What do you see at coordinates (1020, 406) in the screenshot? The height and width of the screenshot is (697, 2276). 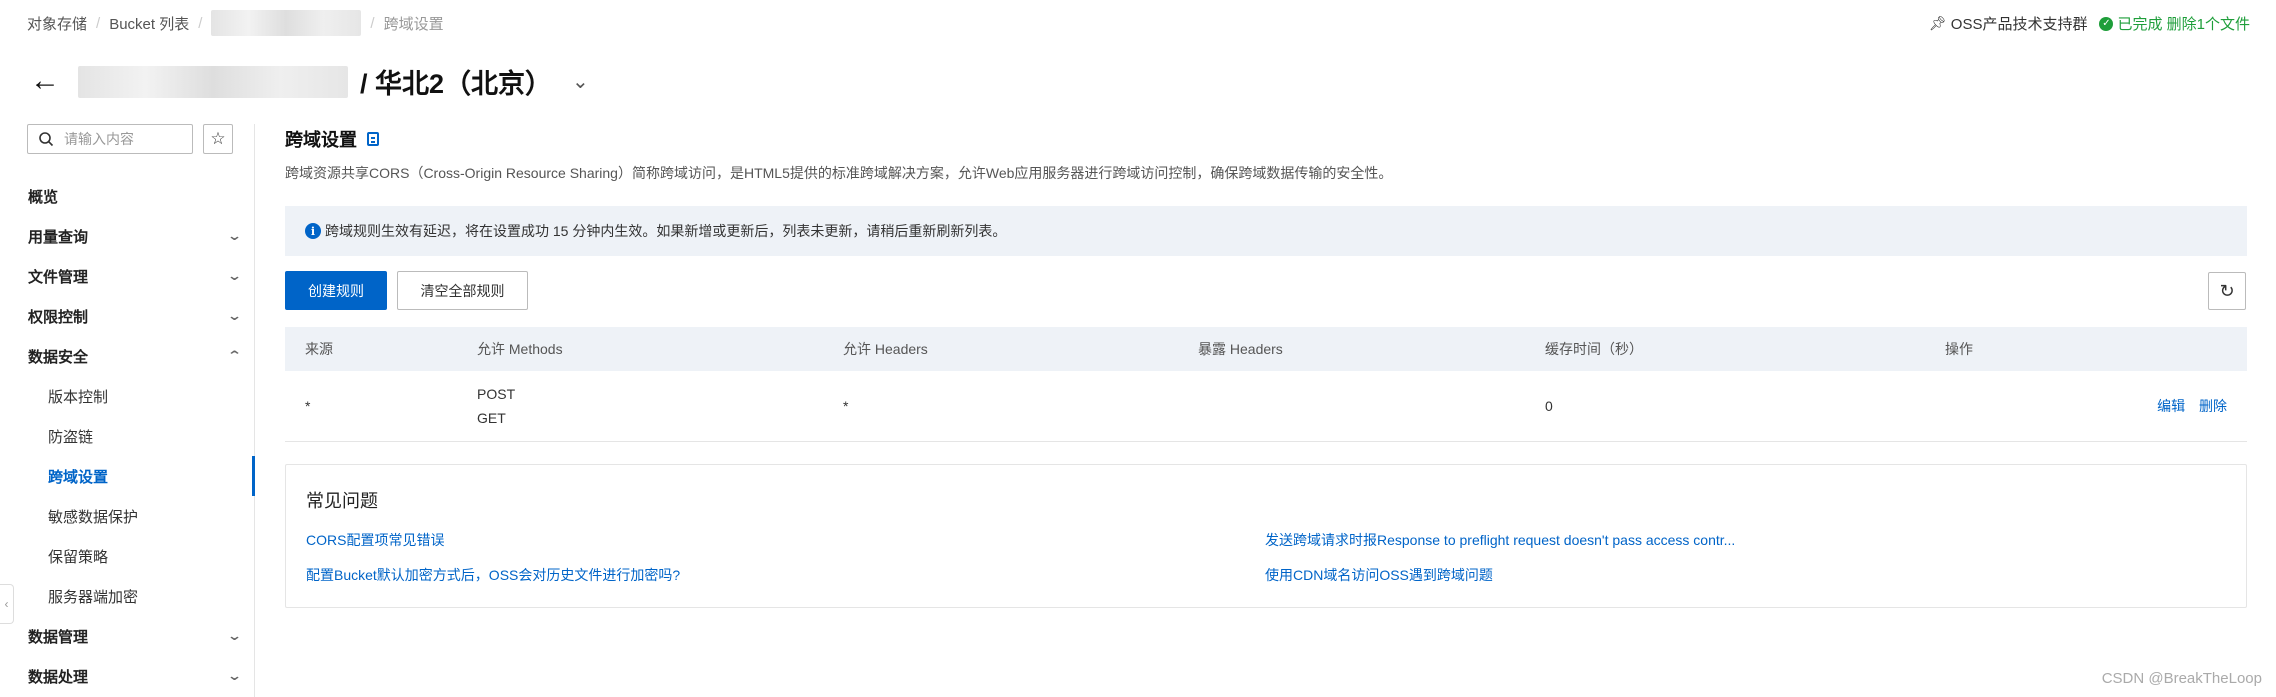 I see `cell-allow-headers: *` at bounding box center [1020, 406].